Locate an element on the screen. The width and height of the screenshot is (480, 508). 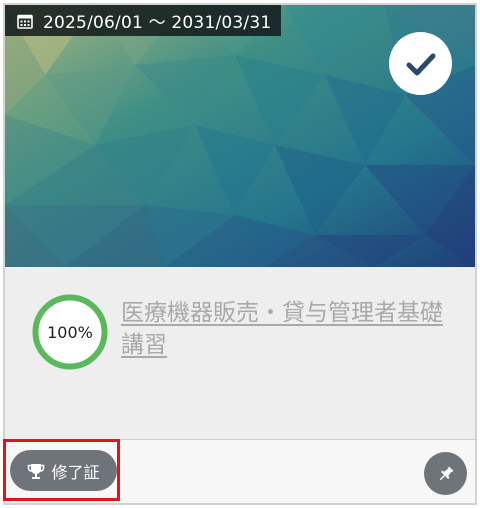
check-icon is located at coordinates (420, 64).